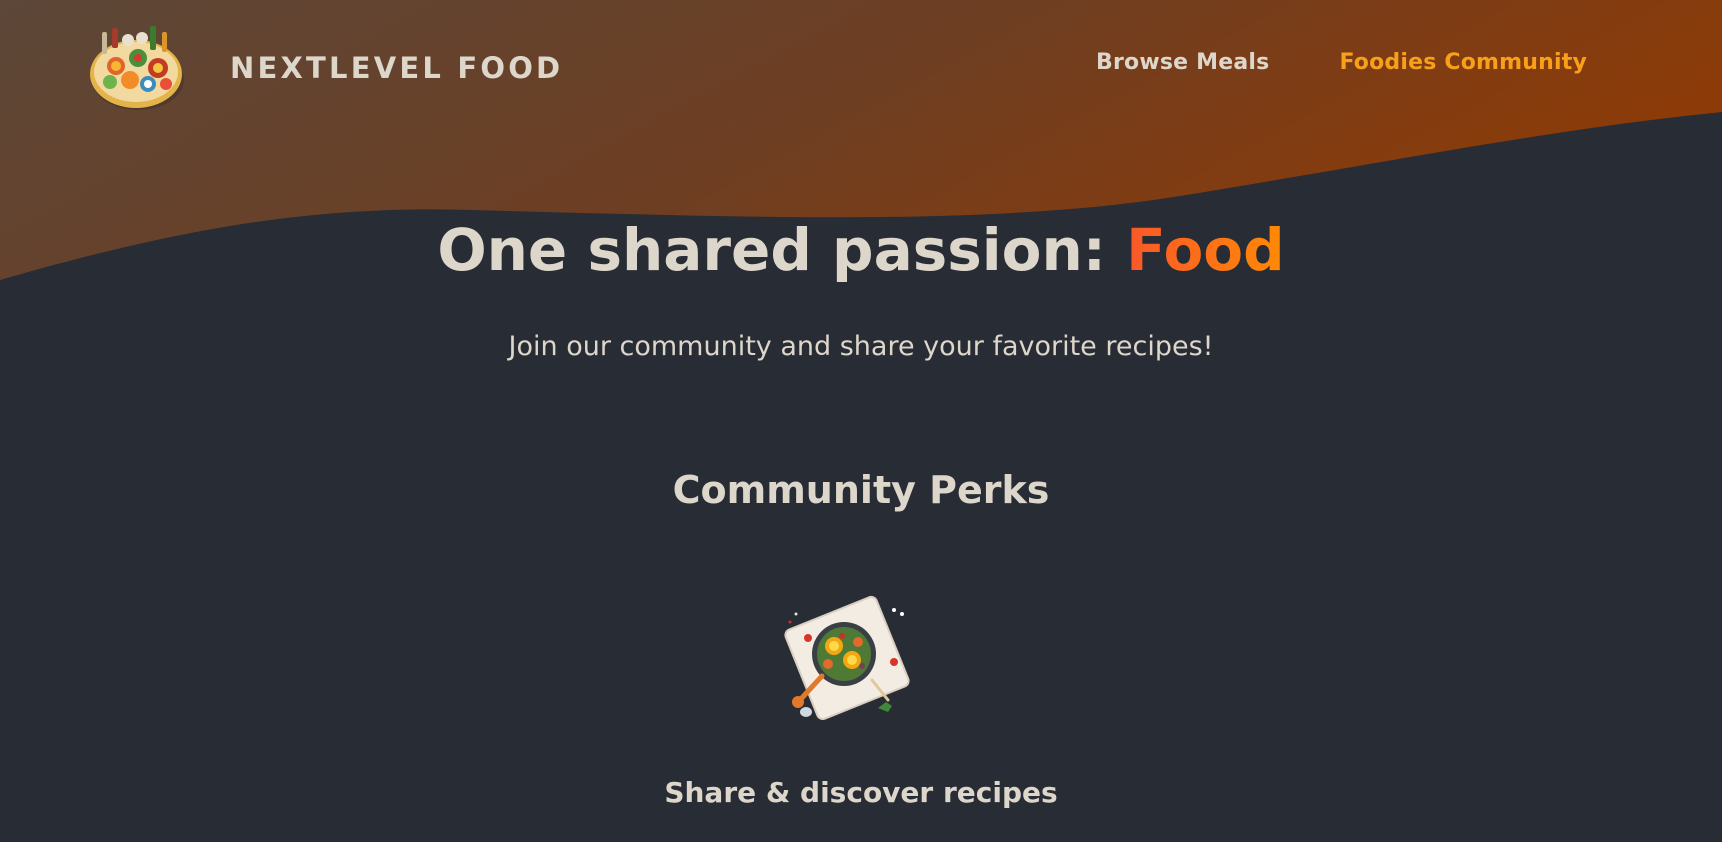  I want to click on brand-name: NEXTLEVEL FOOD, so click(397, 68).